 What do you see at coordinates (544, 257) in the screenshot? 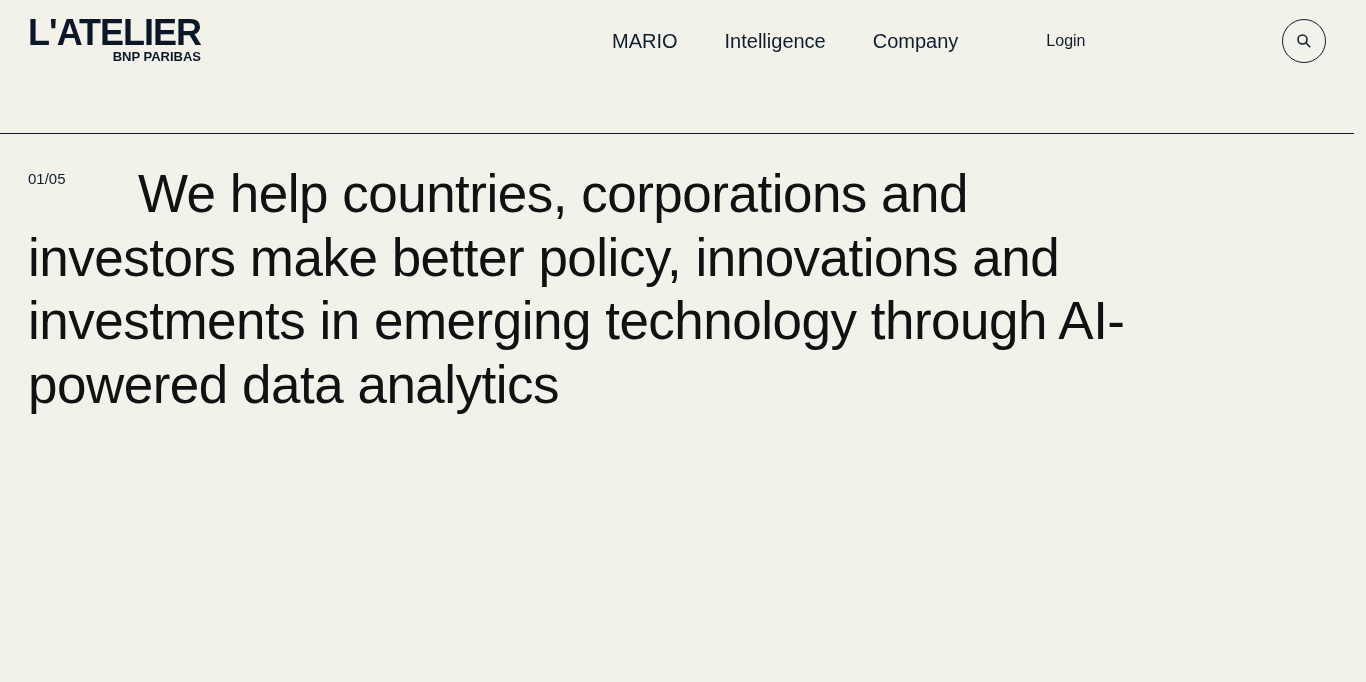
I see `headline-line: investors make better policy, innovations and` at bounding box center [544, 257].